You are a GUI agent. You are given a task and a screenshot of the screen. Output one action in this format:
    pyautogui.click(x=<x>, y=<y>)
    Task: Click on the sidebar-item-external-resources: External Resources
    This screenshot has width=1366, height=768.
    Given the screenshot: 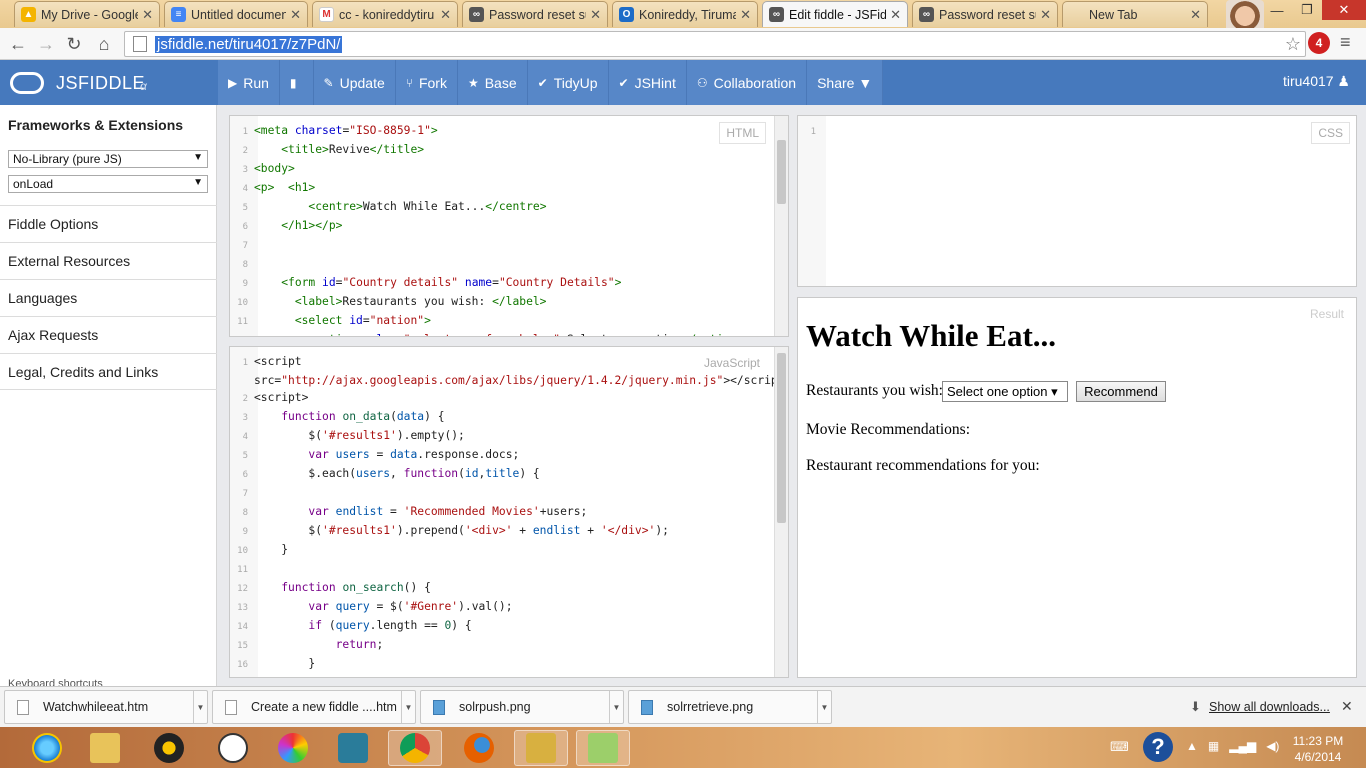 What is the action you would take?
    pyautogui.click(x=108, y=260)
    